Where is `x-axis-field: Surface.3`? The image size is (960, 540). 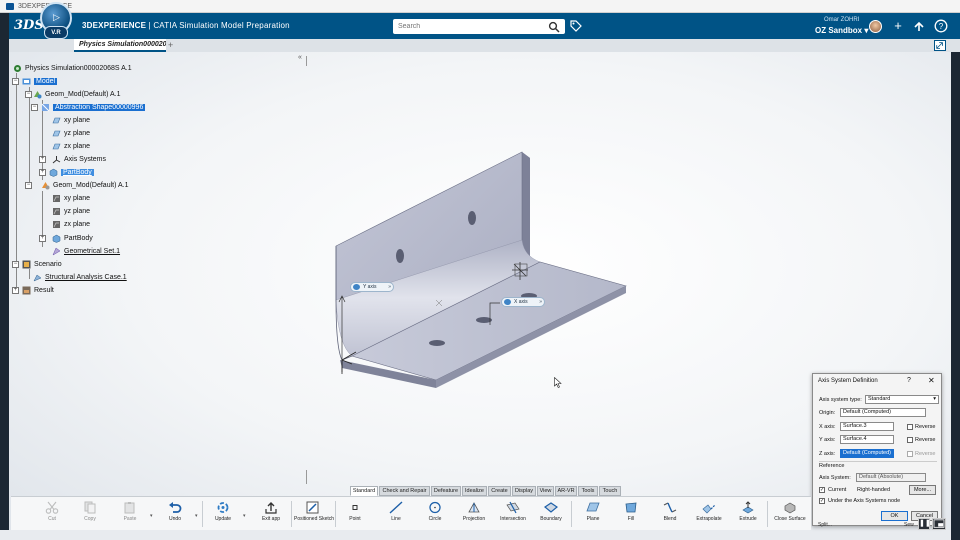 x-axis-field: Surface.3 is located at coordinates (867, 426).